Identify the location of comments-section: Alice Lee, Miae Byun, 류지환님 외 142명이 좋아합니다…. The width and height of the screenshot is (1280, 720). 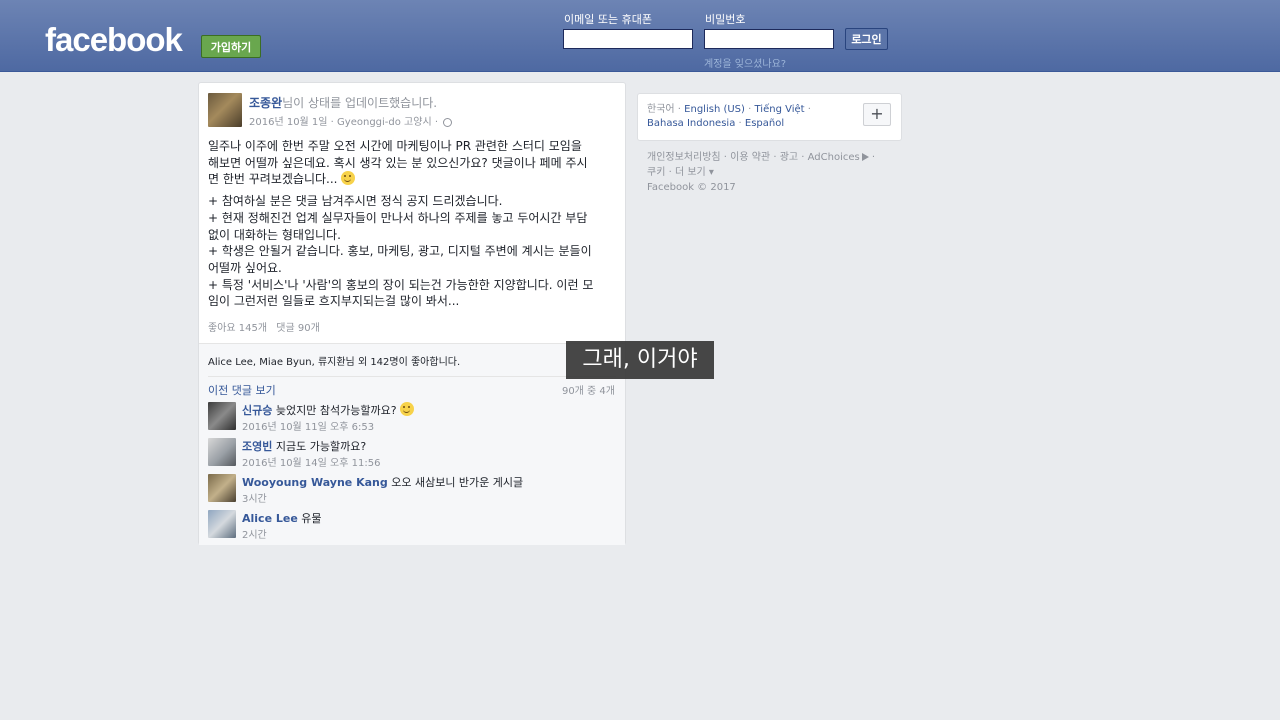
(412, 444).